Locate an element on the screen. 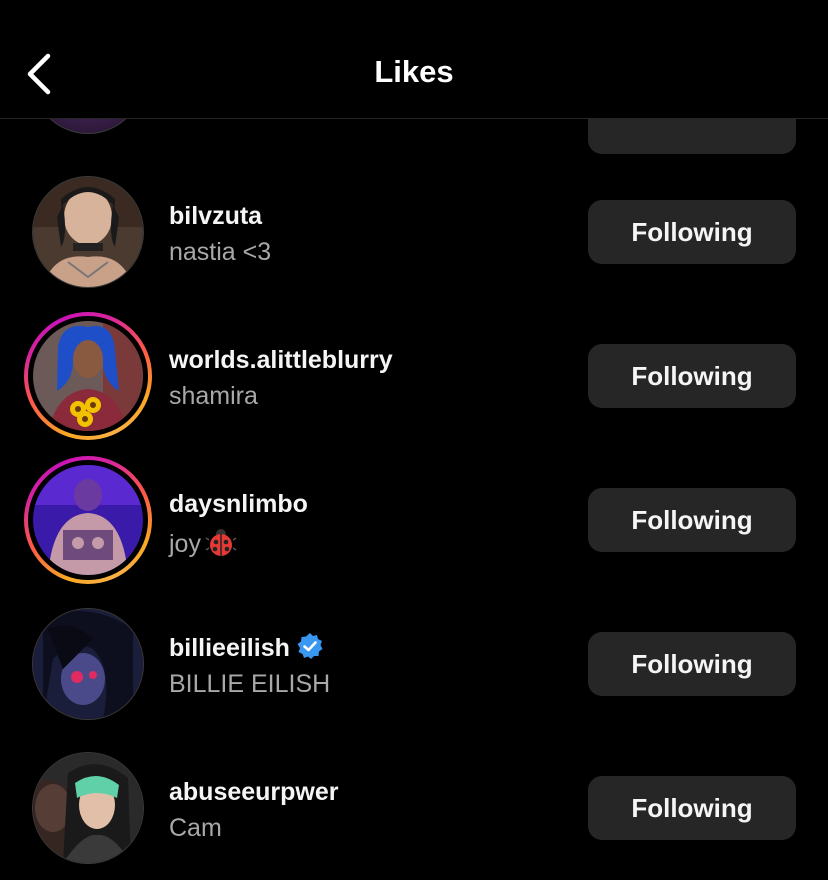 The width and height of the screenshot is (828, 880). username-text: billieeilish is located at coordinates (229, 648).